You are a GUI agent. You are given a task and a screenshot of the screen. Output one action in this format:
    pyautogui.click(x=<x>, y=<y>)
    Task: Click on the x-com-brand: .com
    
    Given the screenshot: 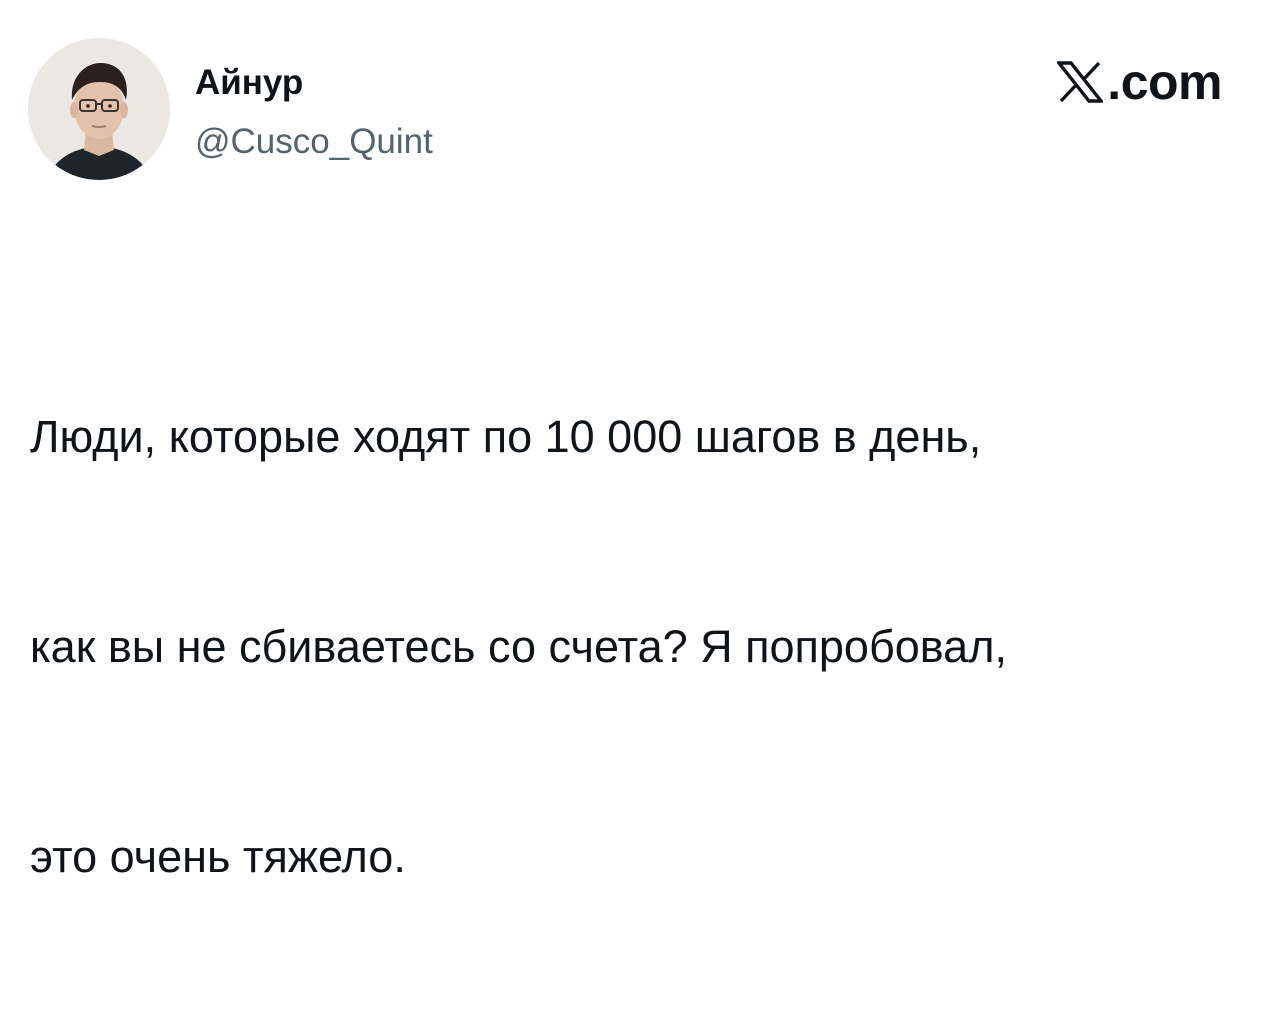 What is the action you would take?
    pyautogui.click(x=1139, y=82)
    